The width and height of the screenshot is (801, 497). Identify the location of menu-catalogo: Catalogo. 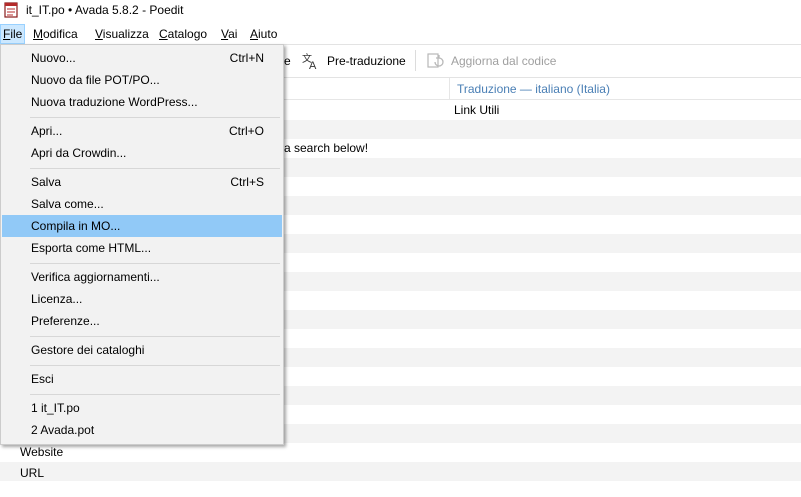
(183, 34).